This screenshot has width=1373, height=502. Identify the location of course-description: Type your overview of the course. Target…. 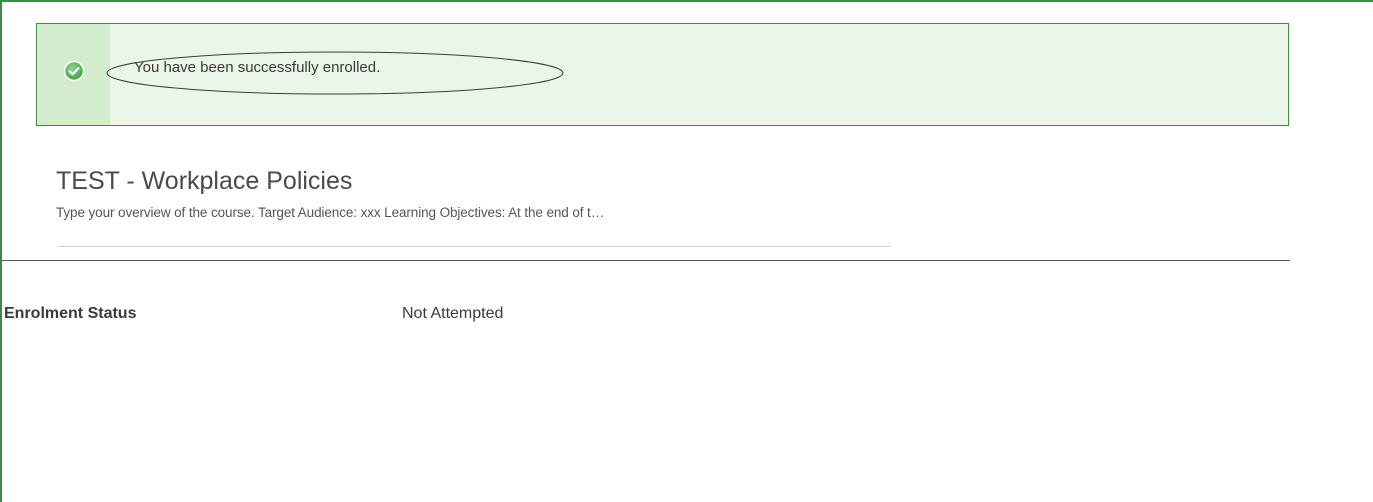
(330, 212).